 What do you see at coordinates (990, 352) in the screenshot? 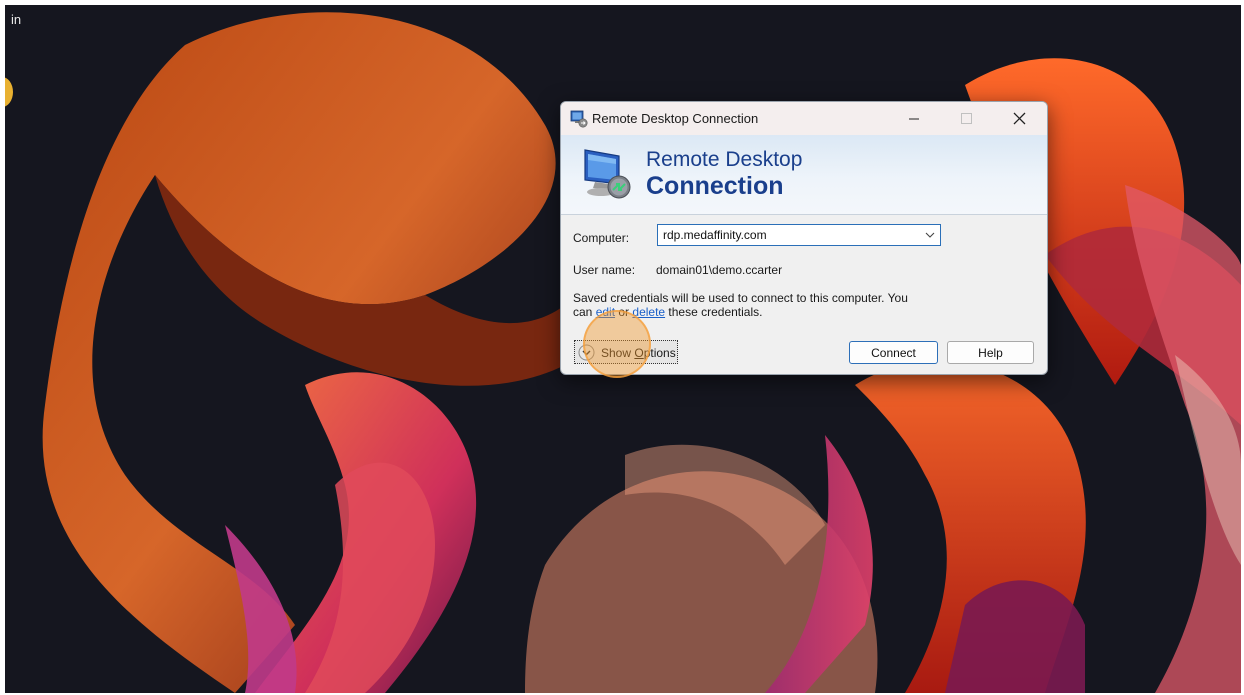
I see `help-button: Help` at bounding box center [990, 352].